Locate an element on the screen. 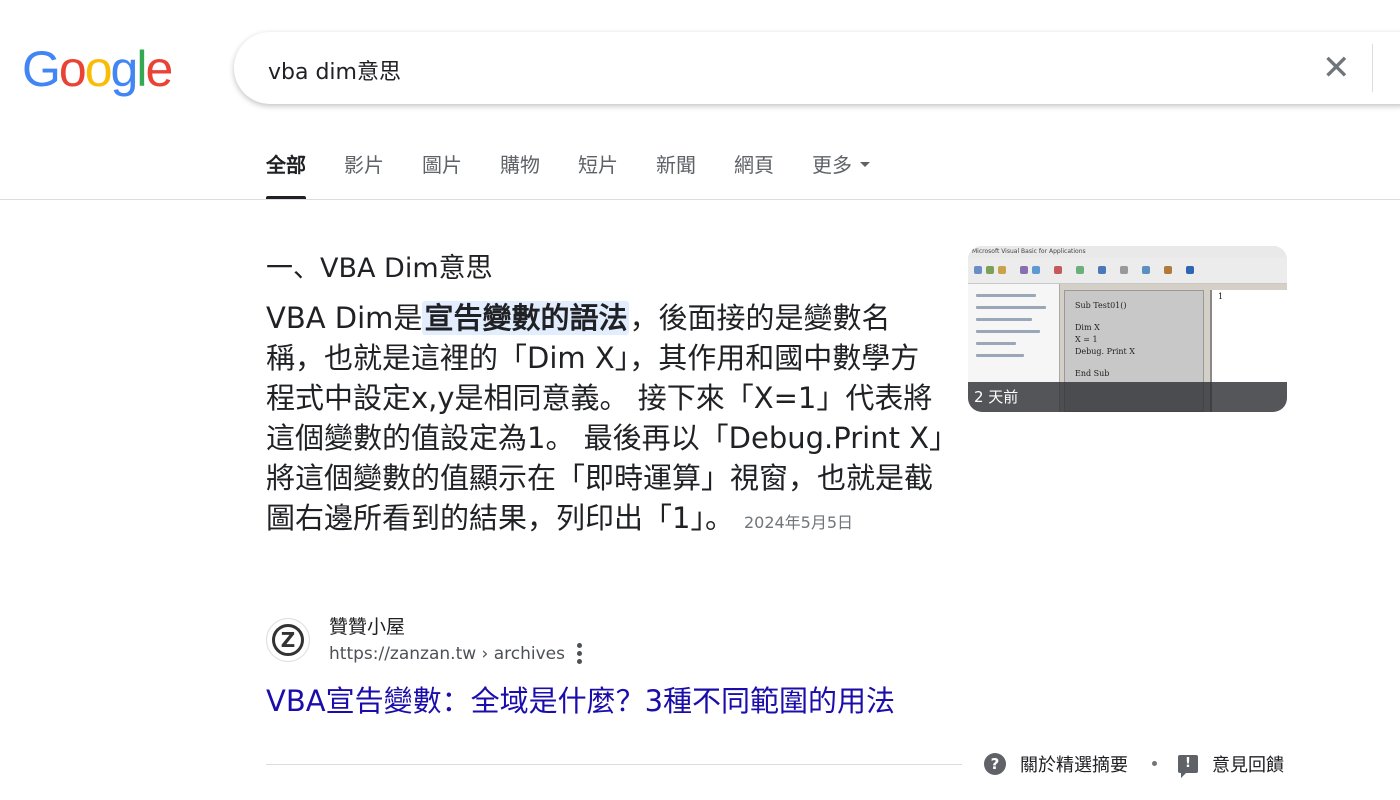 This screenshot has width=1400, height=800. thumbnail-toolbar is located at coordinates (1127, 271).